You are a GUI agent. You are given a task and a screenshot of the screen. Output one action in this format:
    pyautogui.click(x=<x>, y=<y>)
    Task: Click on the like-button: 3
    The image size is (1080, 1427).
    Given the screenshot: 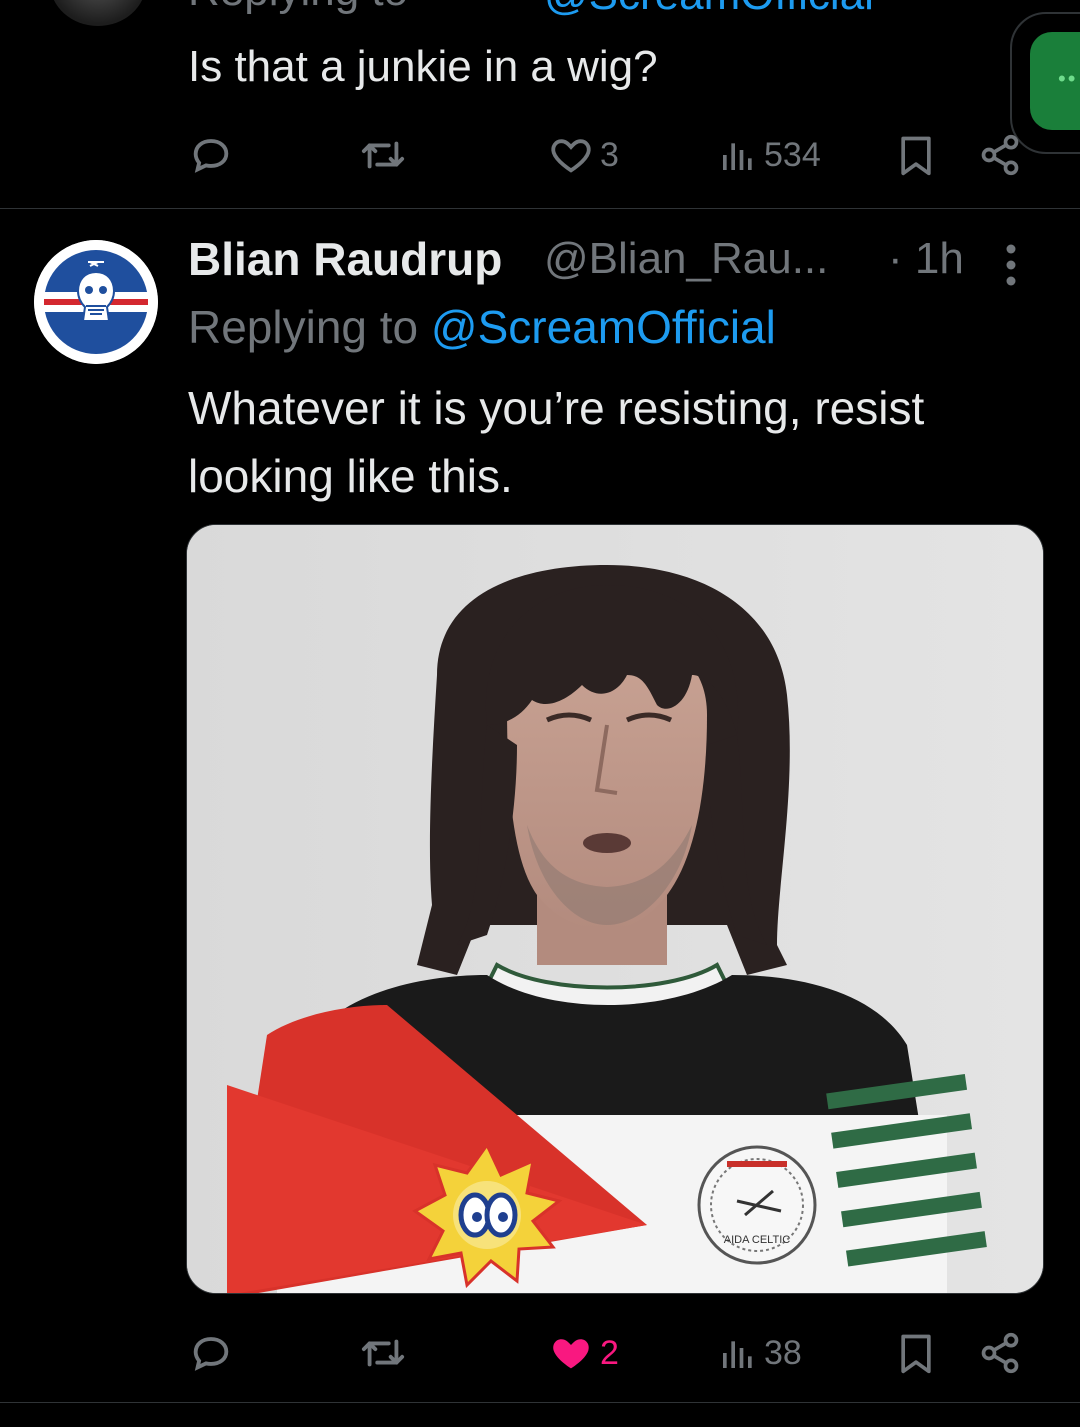 What is the action you would take?
    pyautogui.click(x=583, y=155)
    